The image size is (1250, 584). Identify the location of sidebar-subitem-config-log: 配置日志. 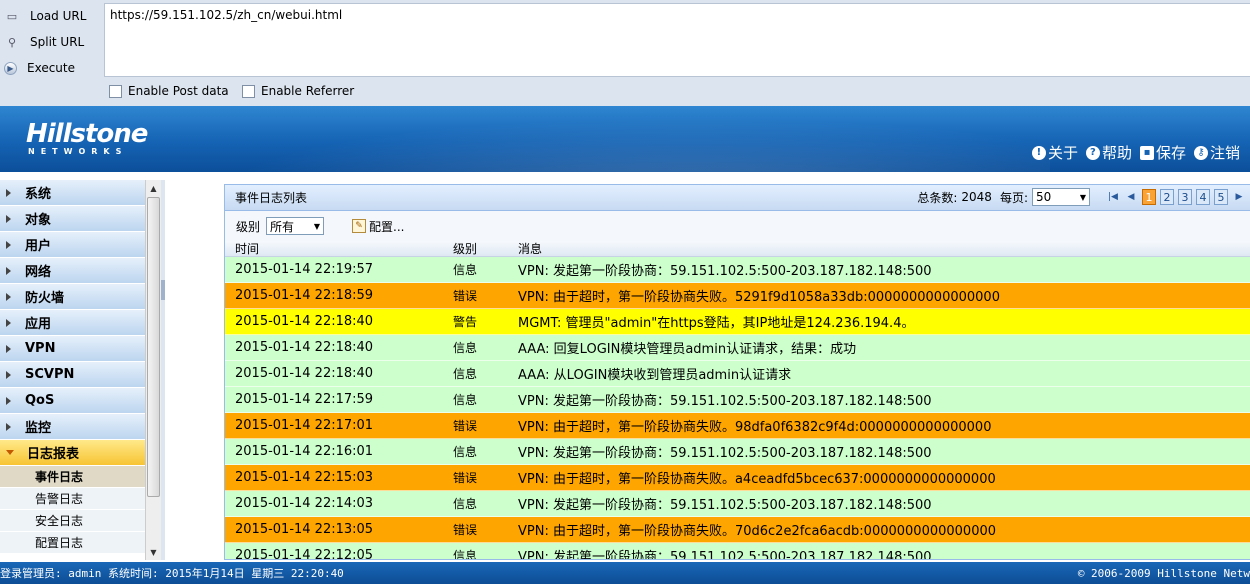
(72, 543).